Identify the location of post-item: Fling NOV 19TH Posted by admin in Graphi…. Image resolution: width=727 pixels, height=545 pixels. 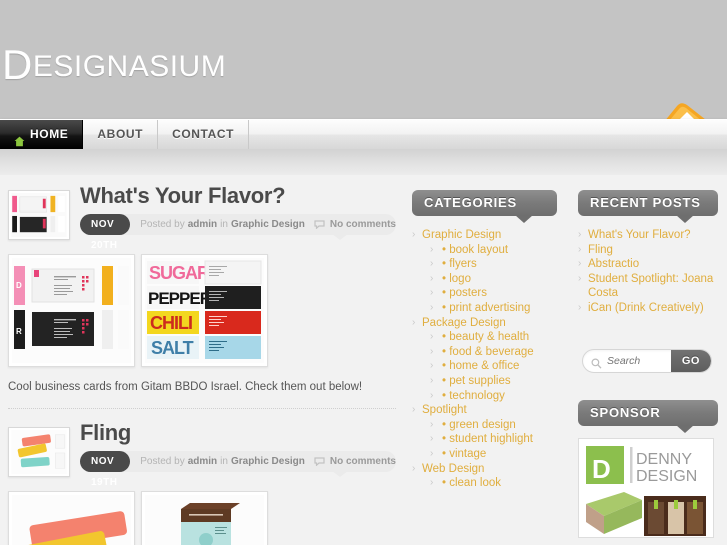
(202, 482).